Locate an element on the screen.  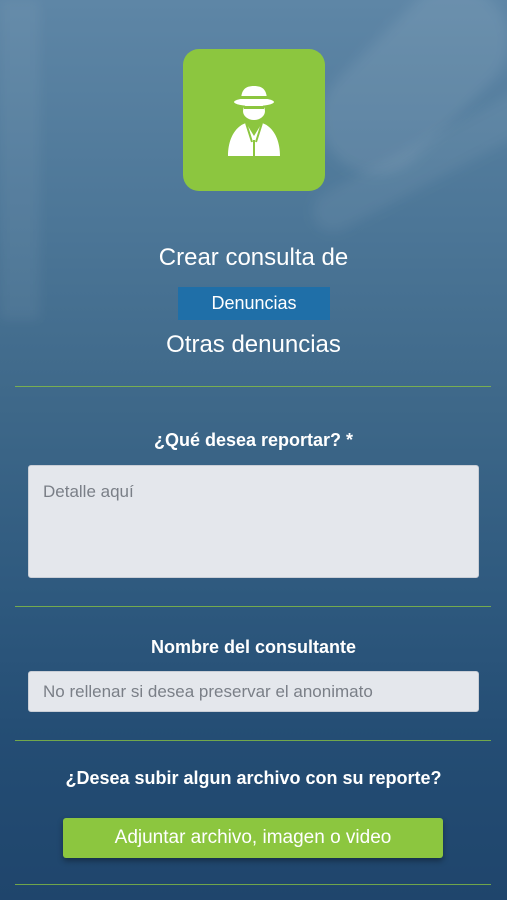
app-logo is located at coordinates (254, 120).